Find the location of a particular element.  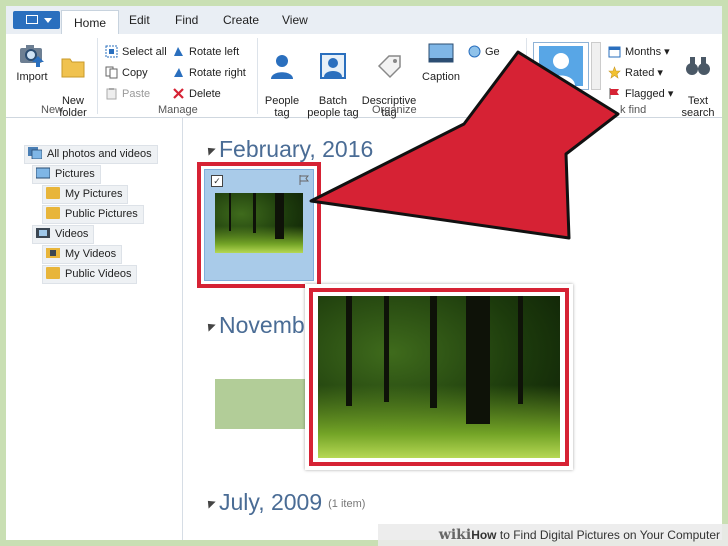

select-all-icon is located at coordinates (111, 51).